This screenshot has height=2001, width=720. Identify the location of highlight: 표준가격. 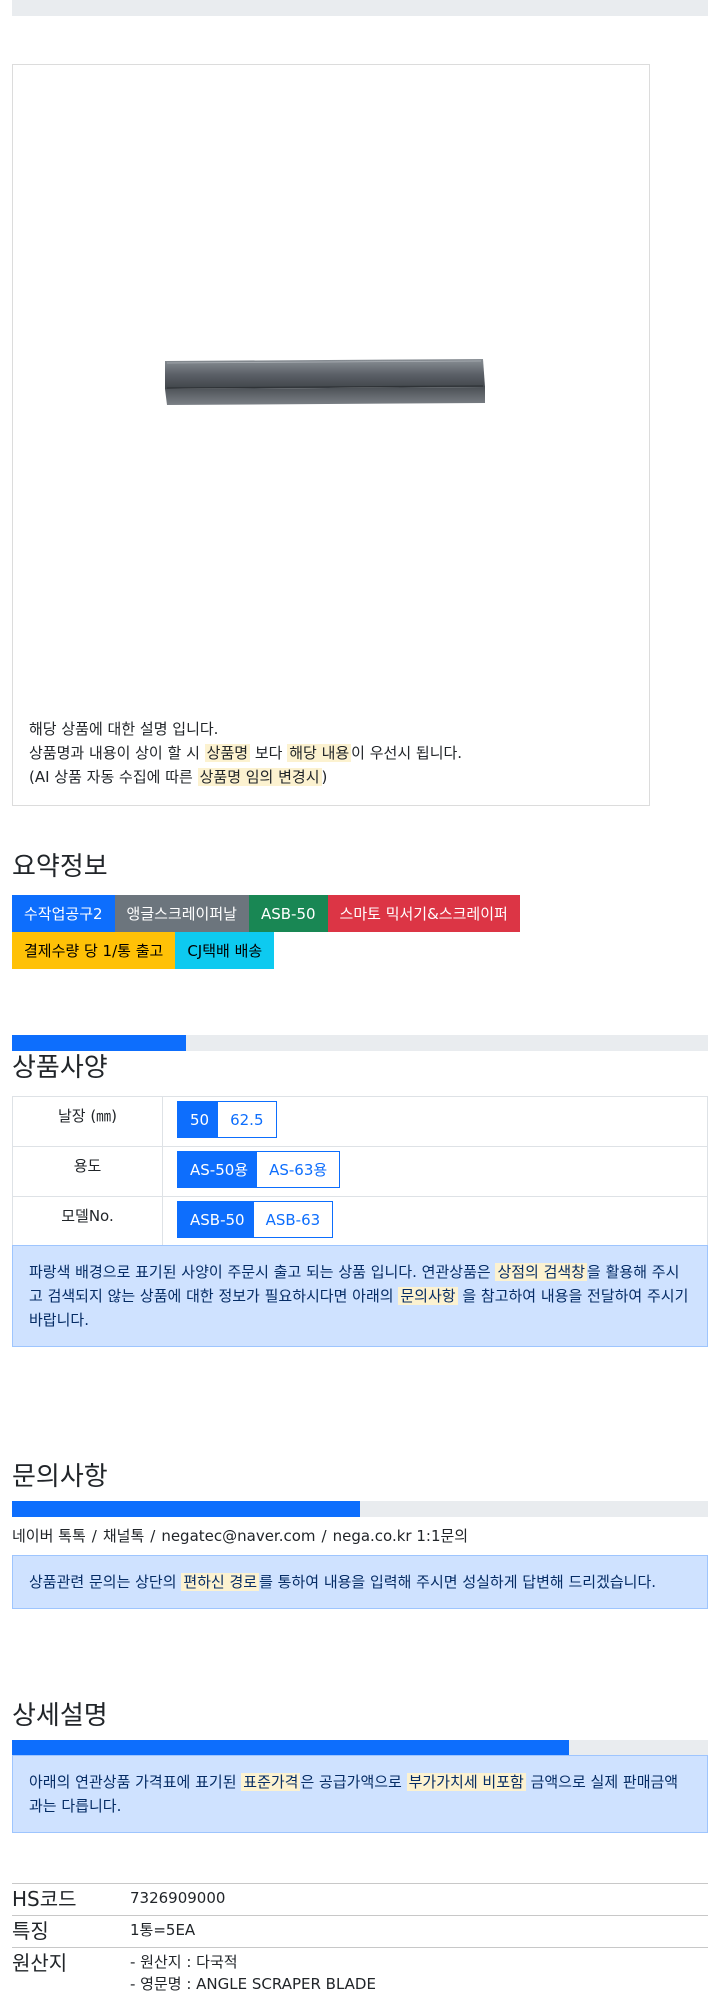
(271, 1782).